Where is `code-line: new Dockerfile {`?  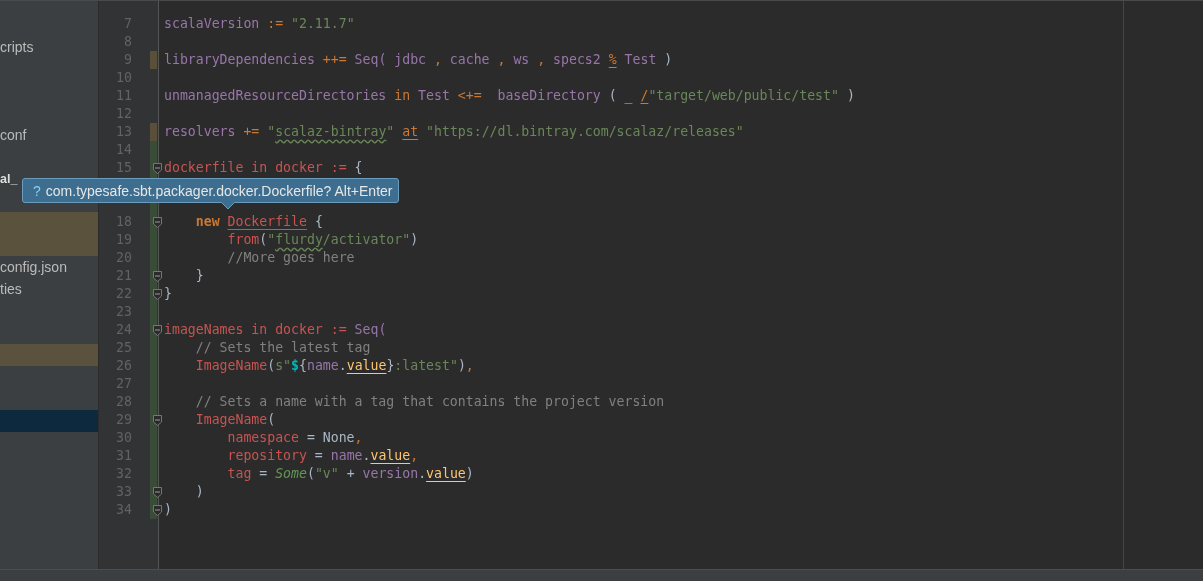 code-line: new Dockerfile { is located at coordinates (258, 222).